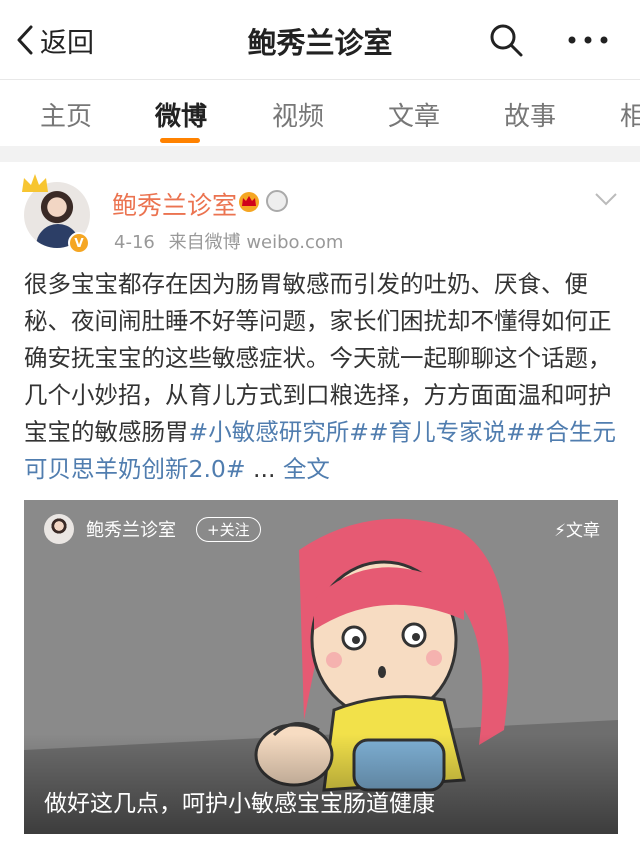 This screenshot has height=849, width=640. I want to click on crown-icon, so click(35, 183).